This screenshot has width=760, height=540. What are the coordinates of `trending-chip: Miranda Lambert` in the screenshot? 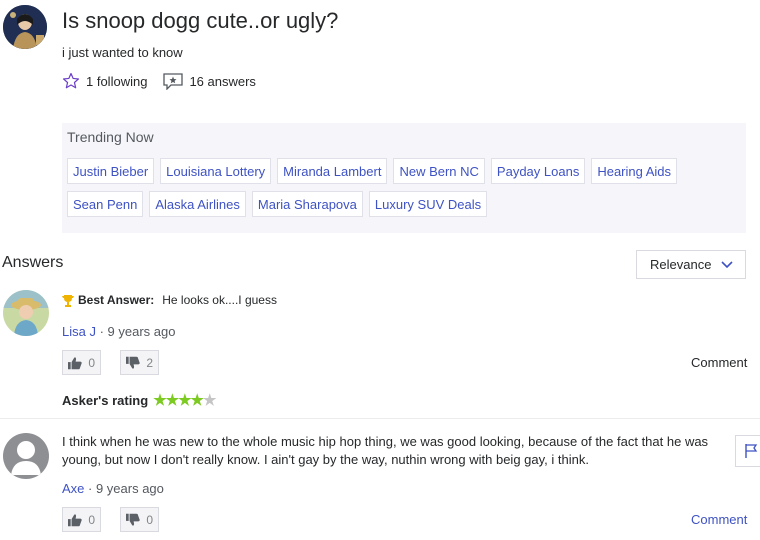 It's located at (332, 171).